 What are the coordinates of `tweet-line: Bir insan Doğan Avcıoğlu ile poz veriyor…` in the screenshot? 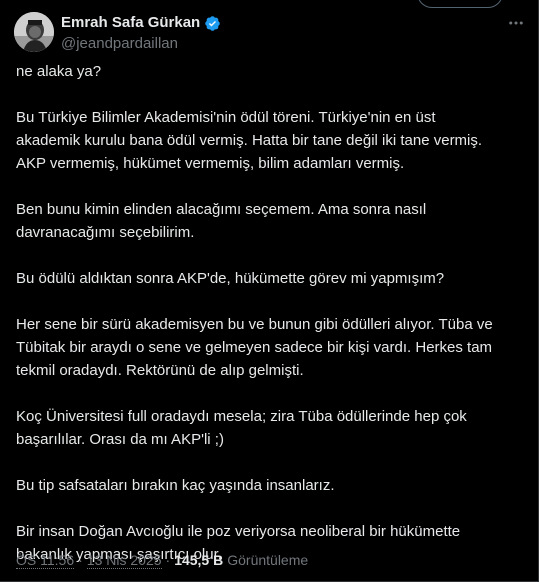 It's located at (238, 531).